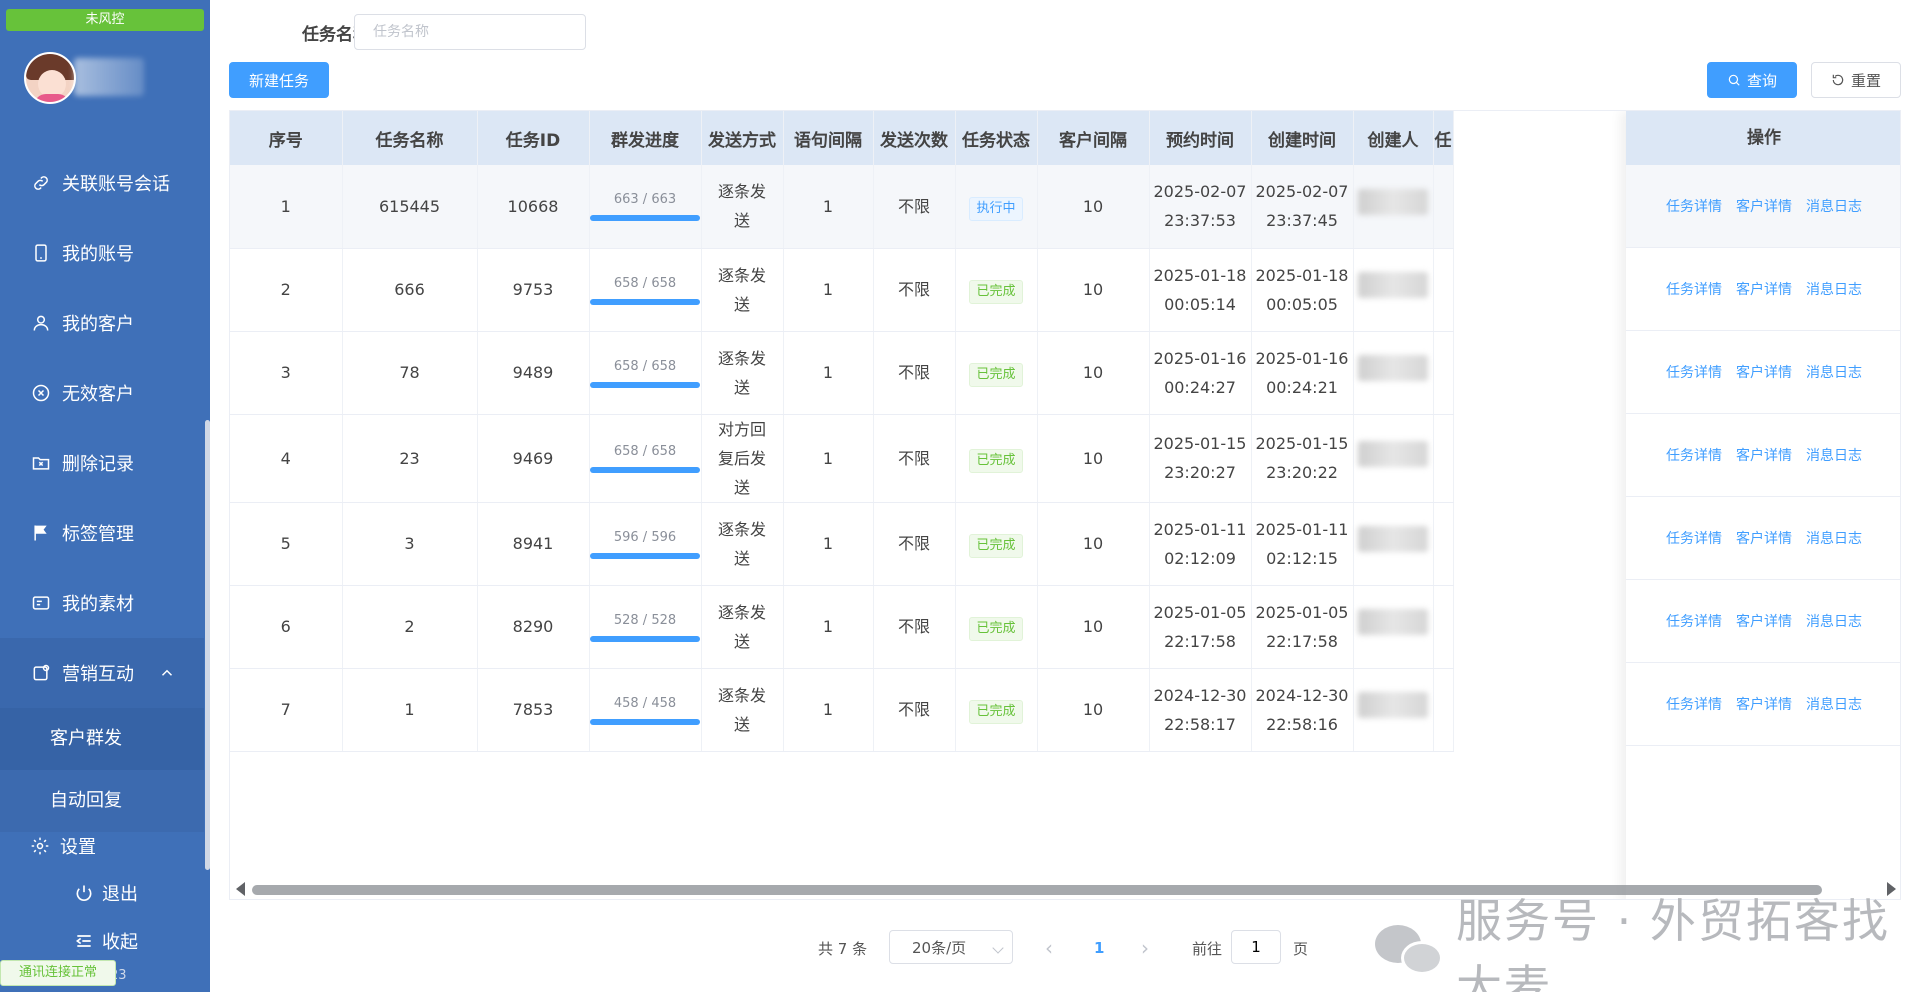 This screenshot has height=992, width=1920. I want to click on watermark-text: 服务号 · 外贸拓客找大麦, so click(1673, 943).